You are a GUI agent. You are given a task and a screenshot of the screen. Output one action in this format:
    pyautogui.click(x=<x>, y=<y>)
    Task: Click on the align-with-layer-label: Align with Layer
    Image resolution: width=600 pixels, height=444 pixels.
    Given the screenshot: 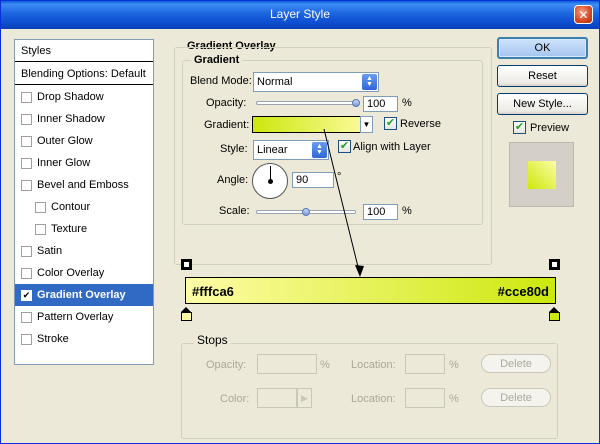 What is the action you would take?
    pyautogui.click(x=392, y=147)
    